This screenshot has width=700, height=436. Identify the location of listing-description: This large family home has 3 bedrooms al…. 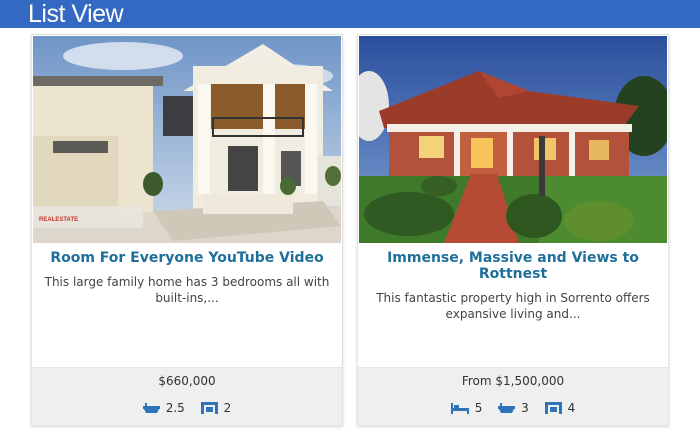
(187, 290).